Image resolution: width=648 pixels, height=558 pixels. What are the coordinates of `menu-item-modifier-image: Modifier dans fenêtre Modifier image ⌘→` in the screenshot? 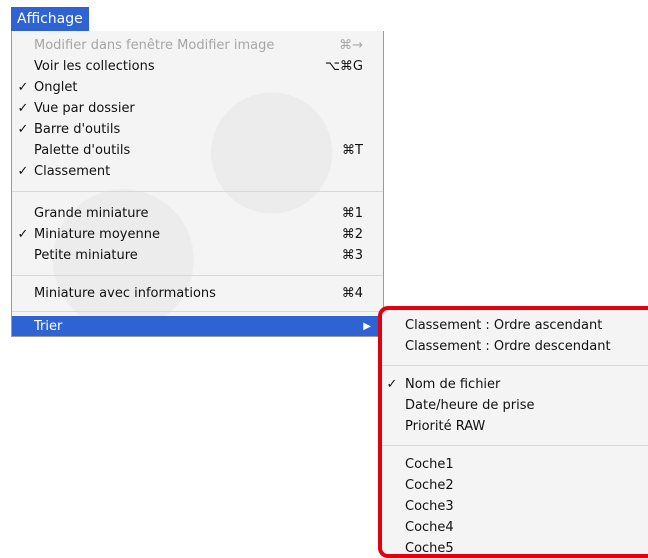 It's located at (197, 45).